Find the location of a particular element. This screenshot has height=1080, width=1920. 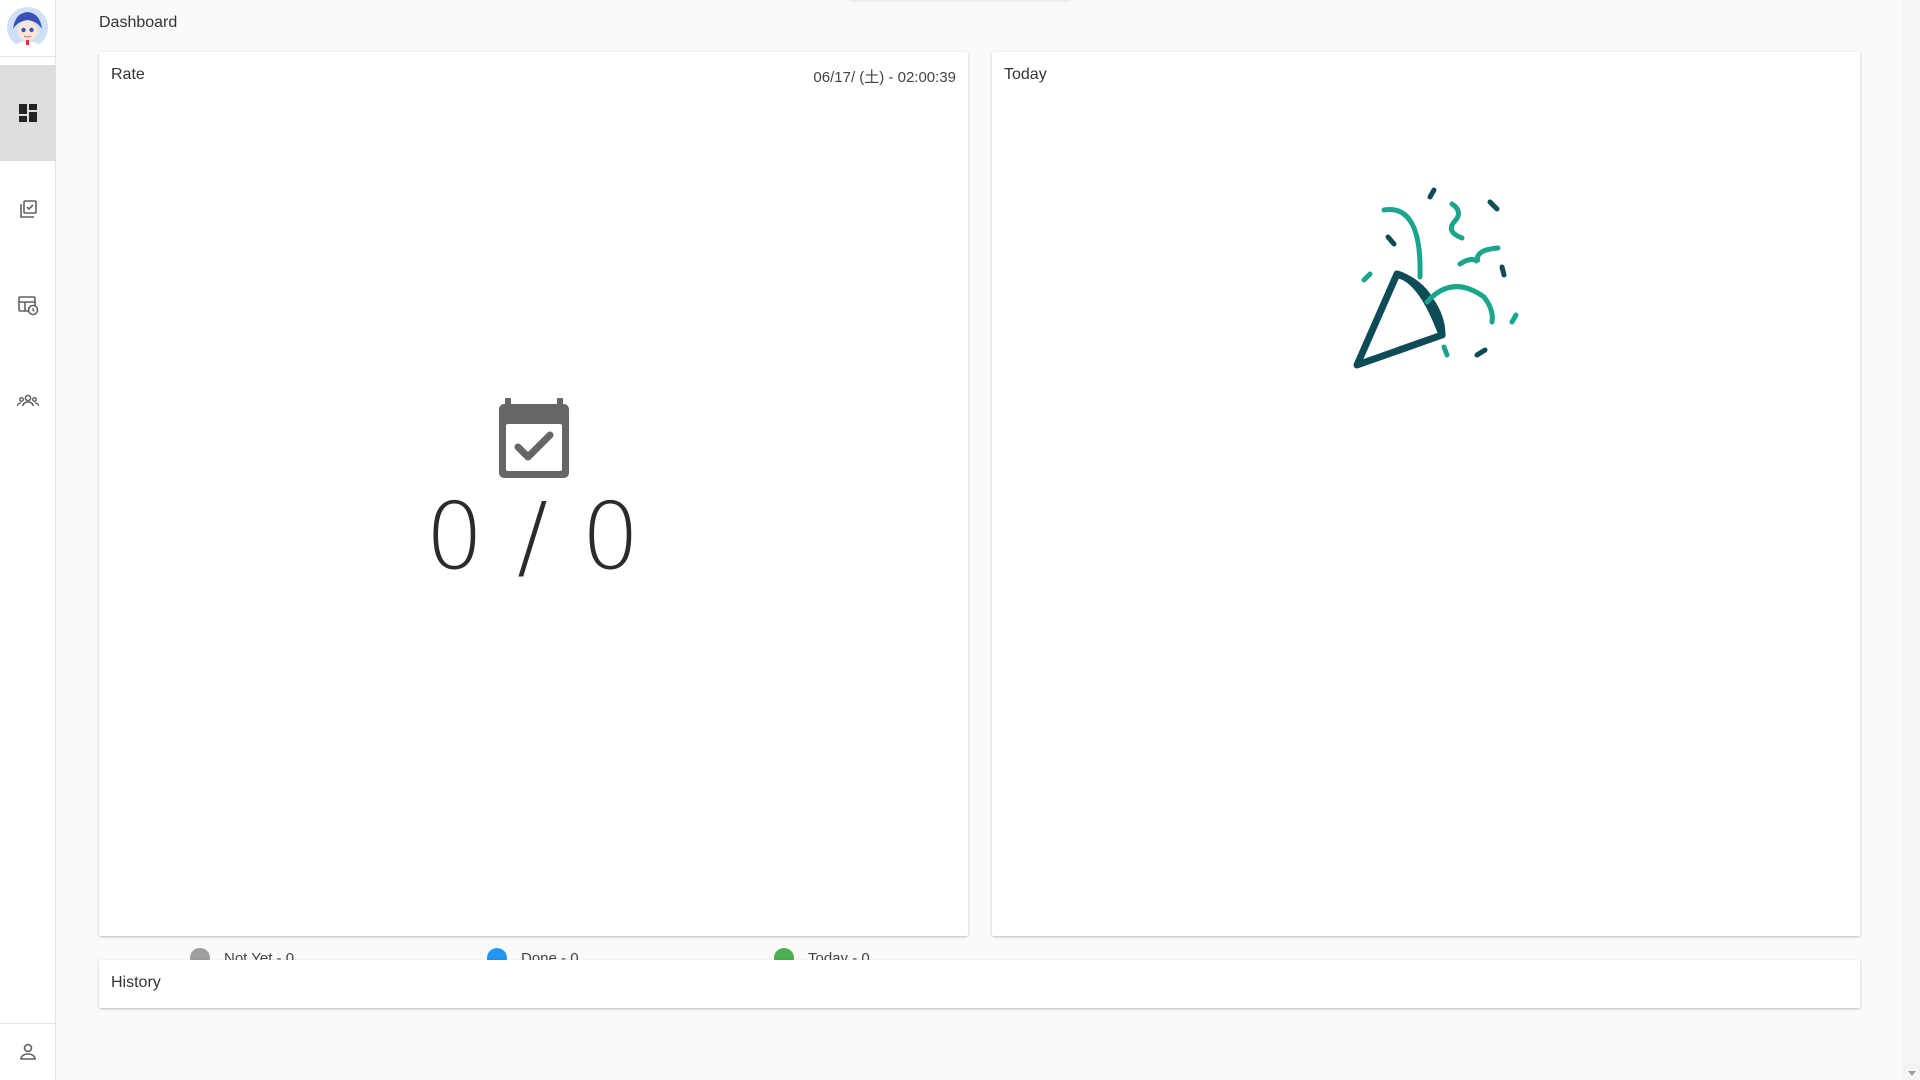

rate-count: 0 / 0 is located at coordinates (533, 536).